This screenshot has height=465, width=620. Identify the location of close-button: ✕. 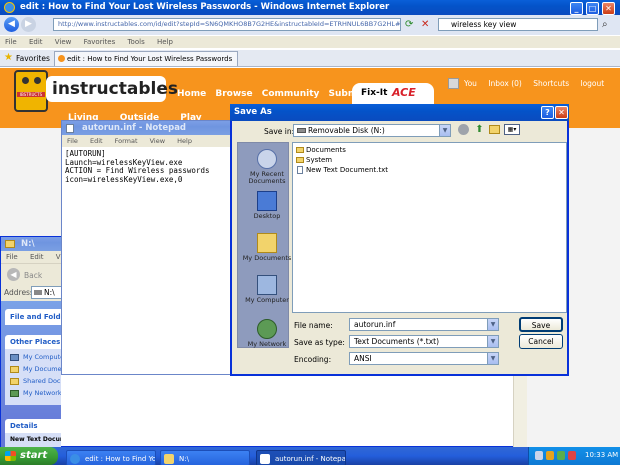
(608, 8).